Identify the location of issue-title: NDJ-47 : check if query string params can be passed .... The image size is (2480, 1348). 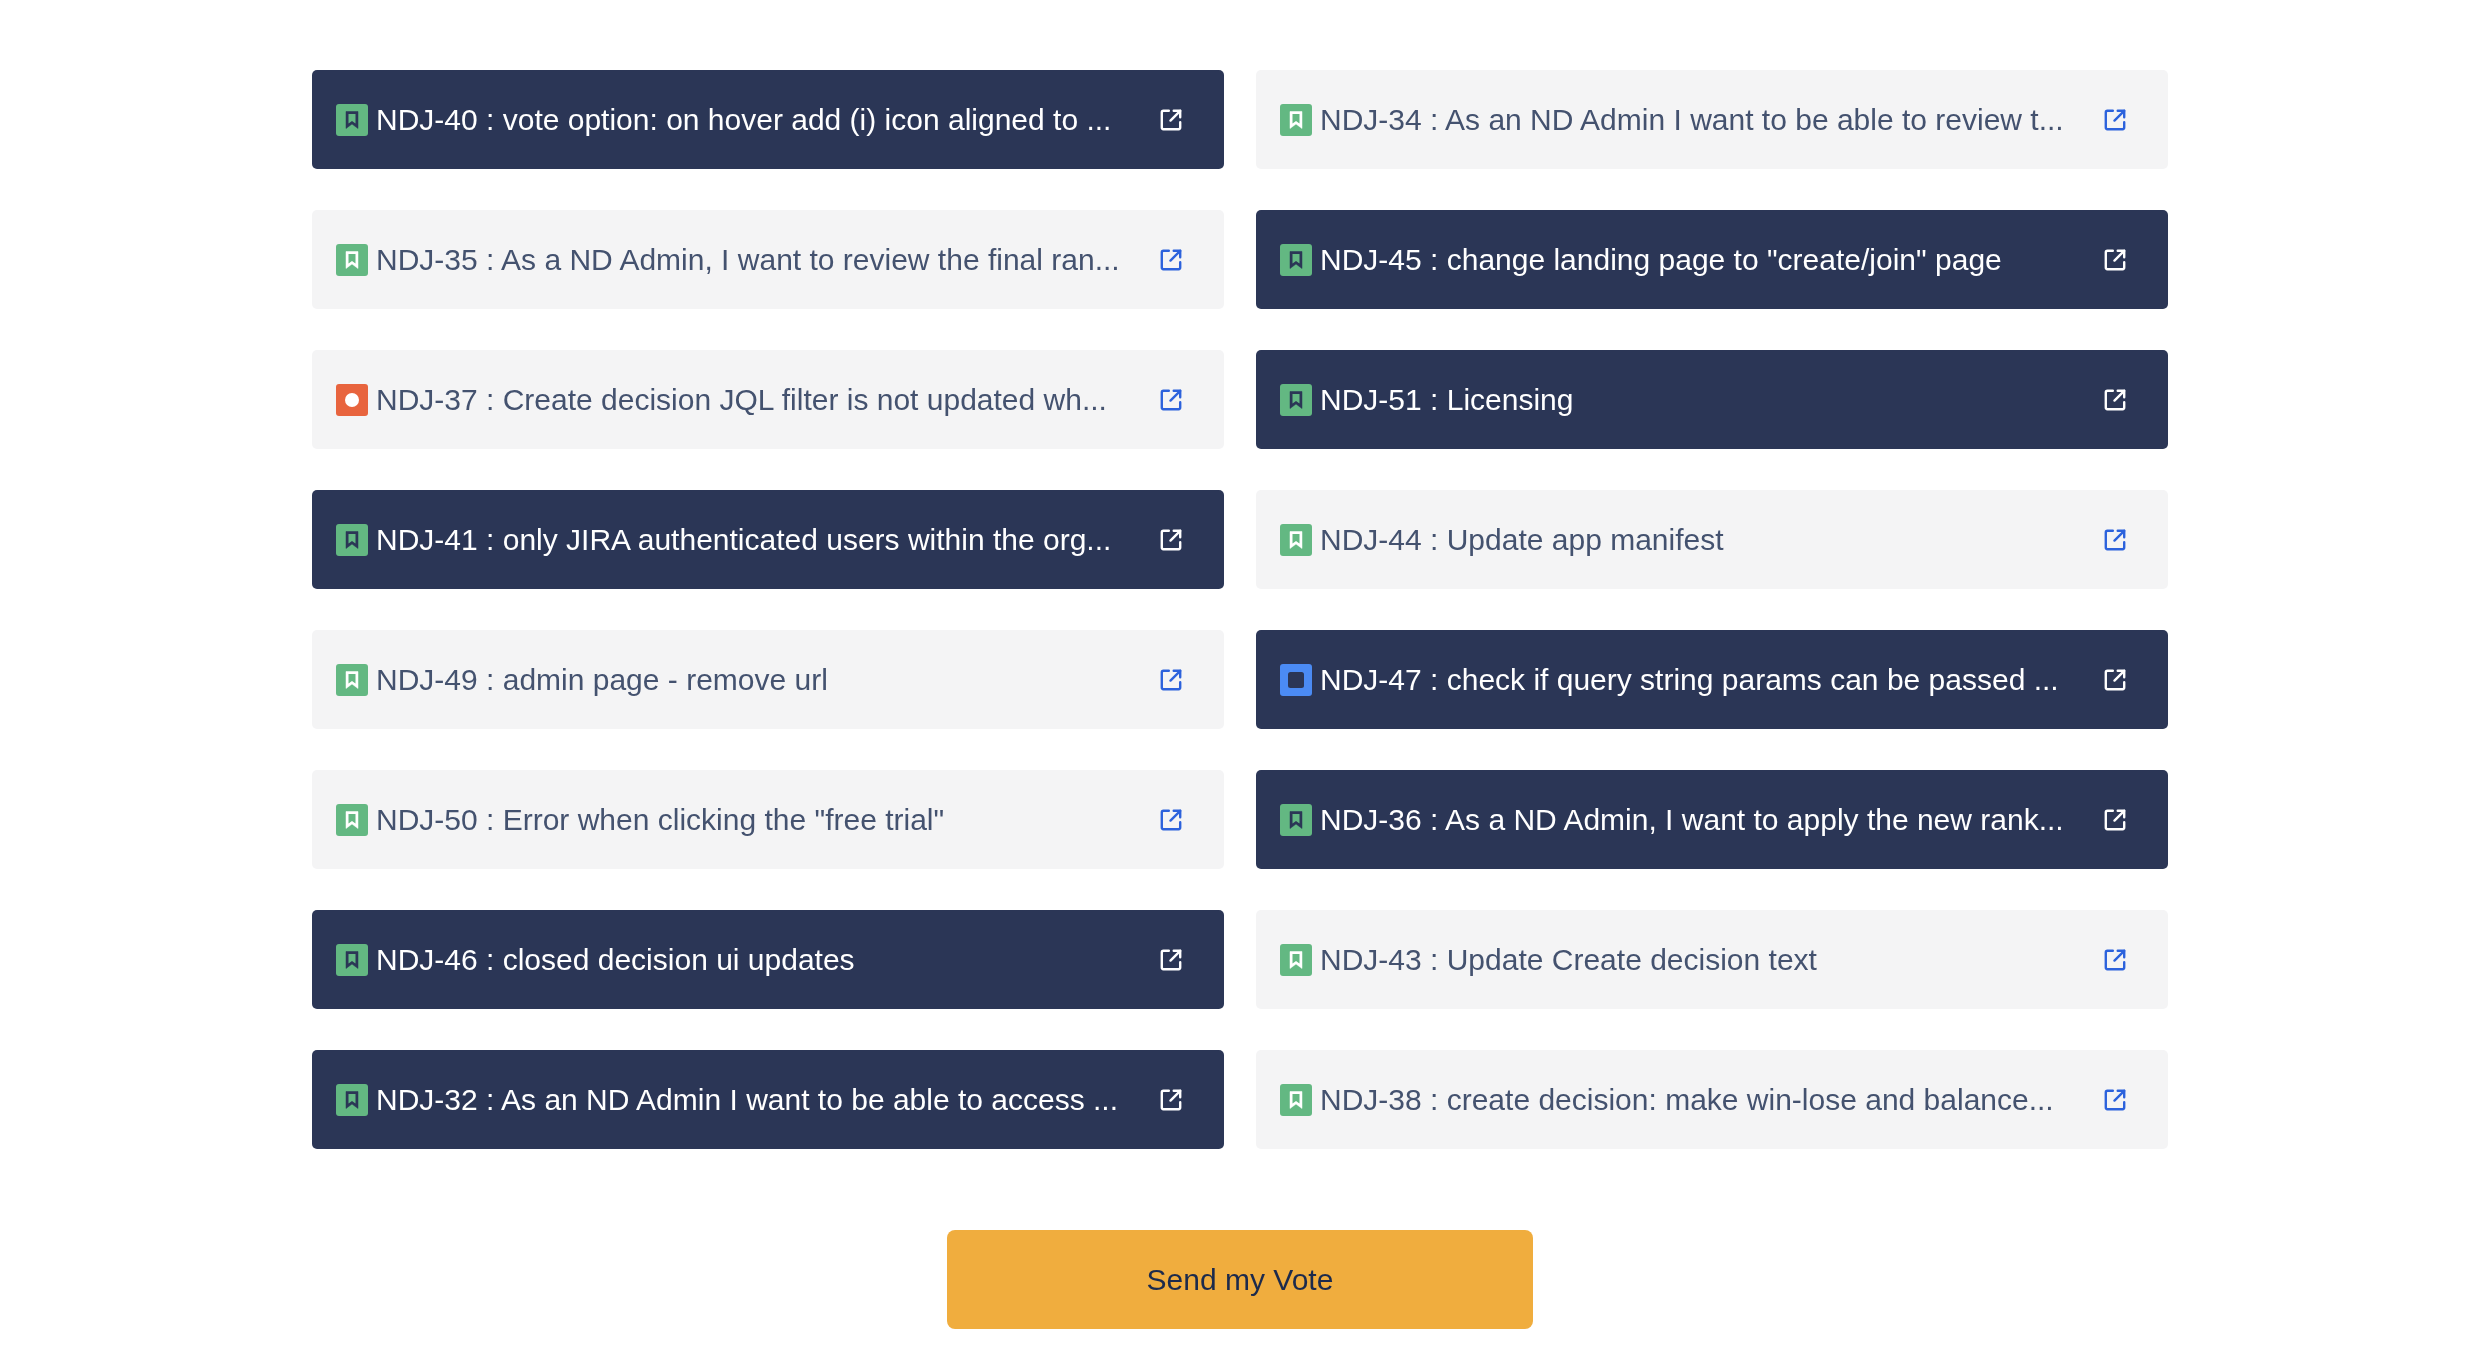
(1690, 679).